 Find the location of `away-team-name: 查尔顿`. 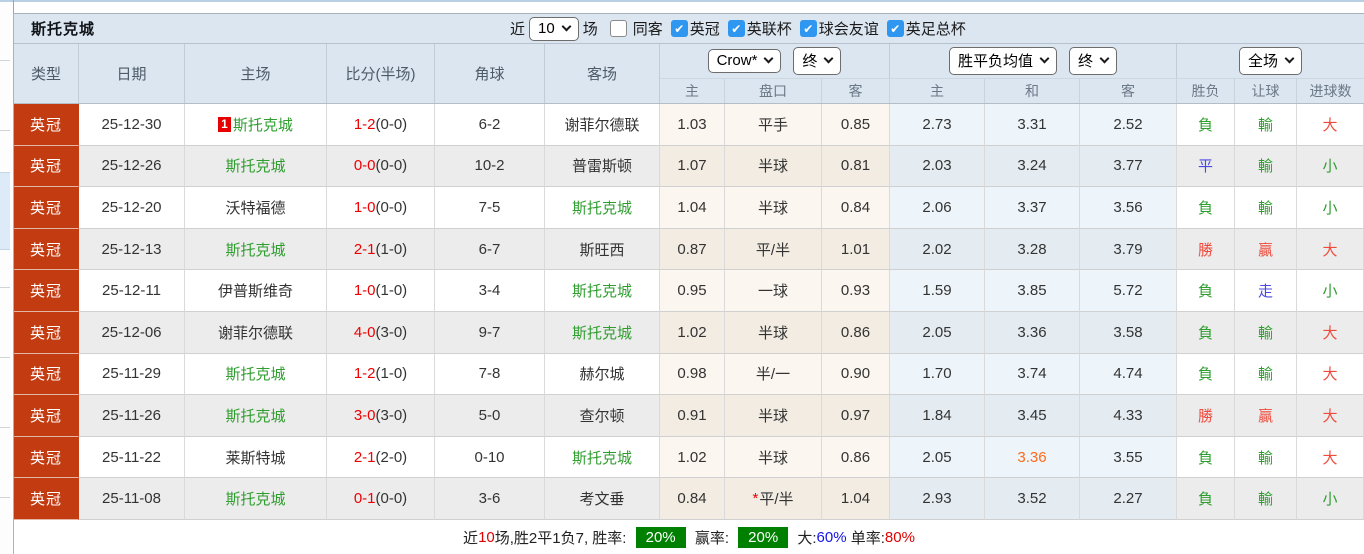

away-team-name: 查尔顿 is located at coordinates (602, 416).